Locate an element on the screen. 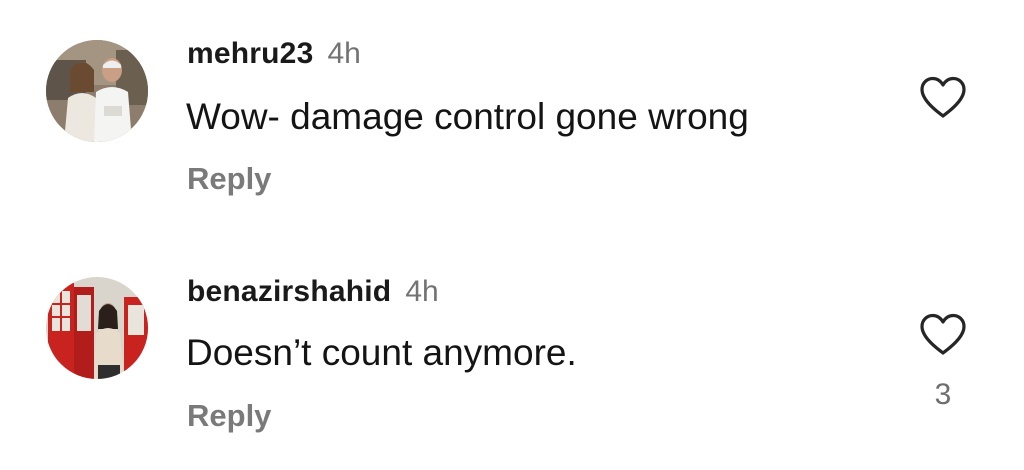 This screenshot has width=1024, height=470. comment-header: mehru23 4h is located at coordinates (274, 54).